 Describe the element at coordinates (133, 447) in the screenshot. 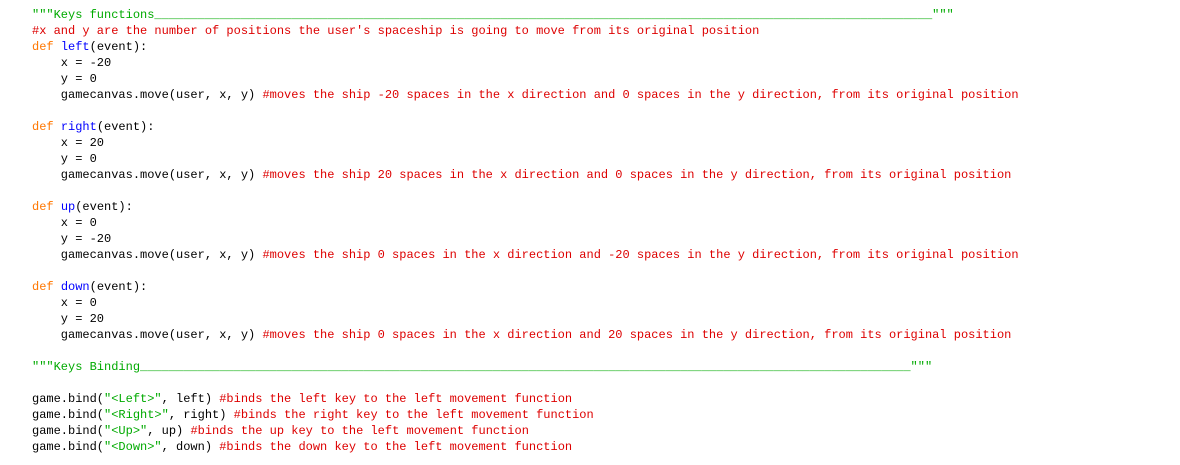

I see `code-token: "<Down>"` at that location.